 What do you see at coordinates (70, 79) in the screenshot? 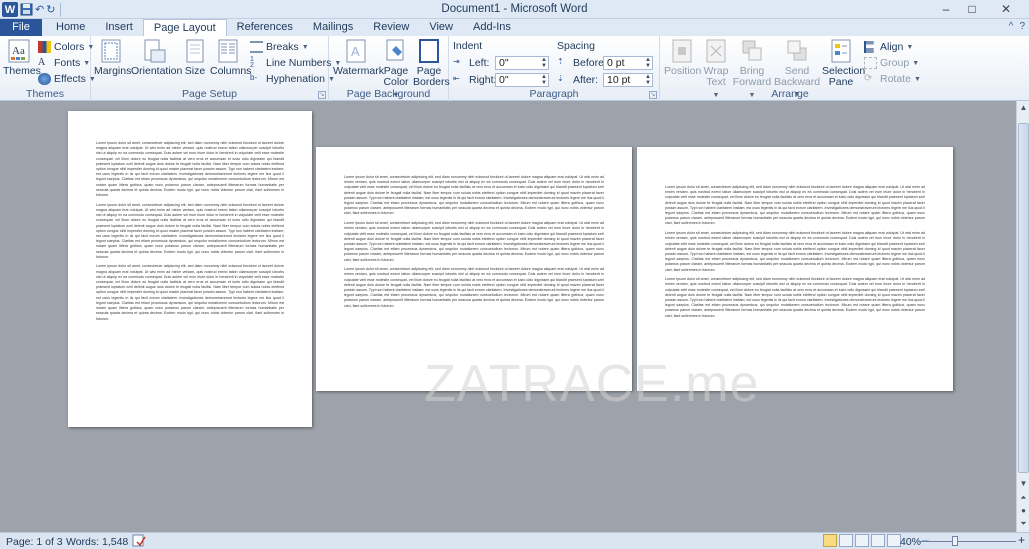
I see `effects-label: Effects` at bounding box center [70, 79].